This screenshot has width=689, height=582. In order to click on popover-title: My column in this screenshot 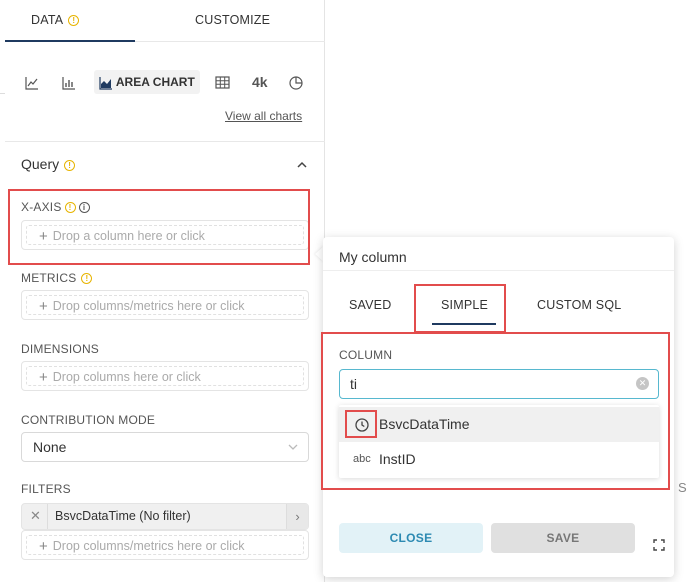, I will do `click(373, 257)`.